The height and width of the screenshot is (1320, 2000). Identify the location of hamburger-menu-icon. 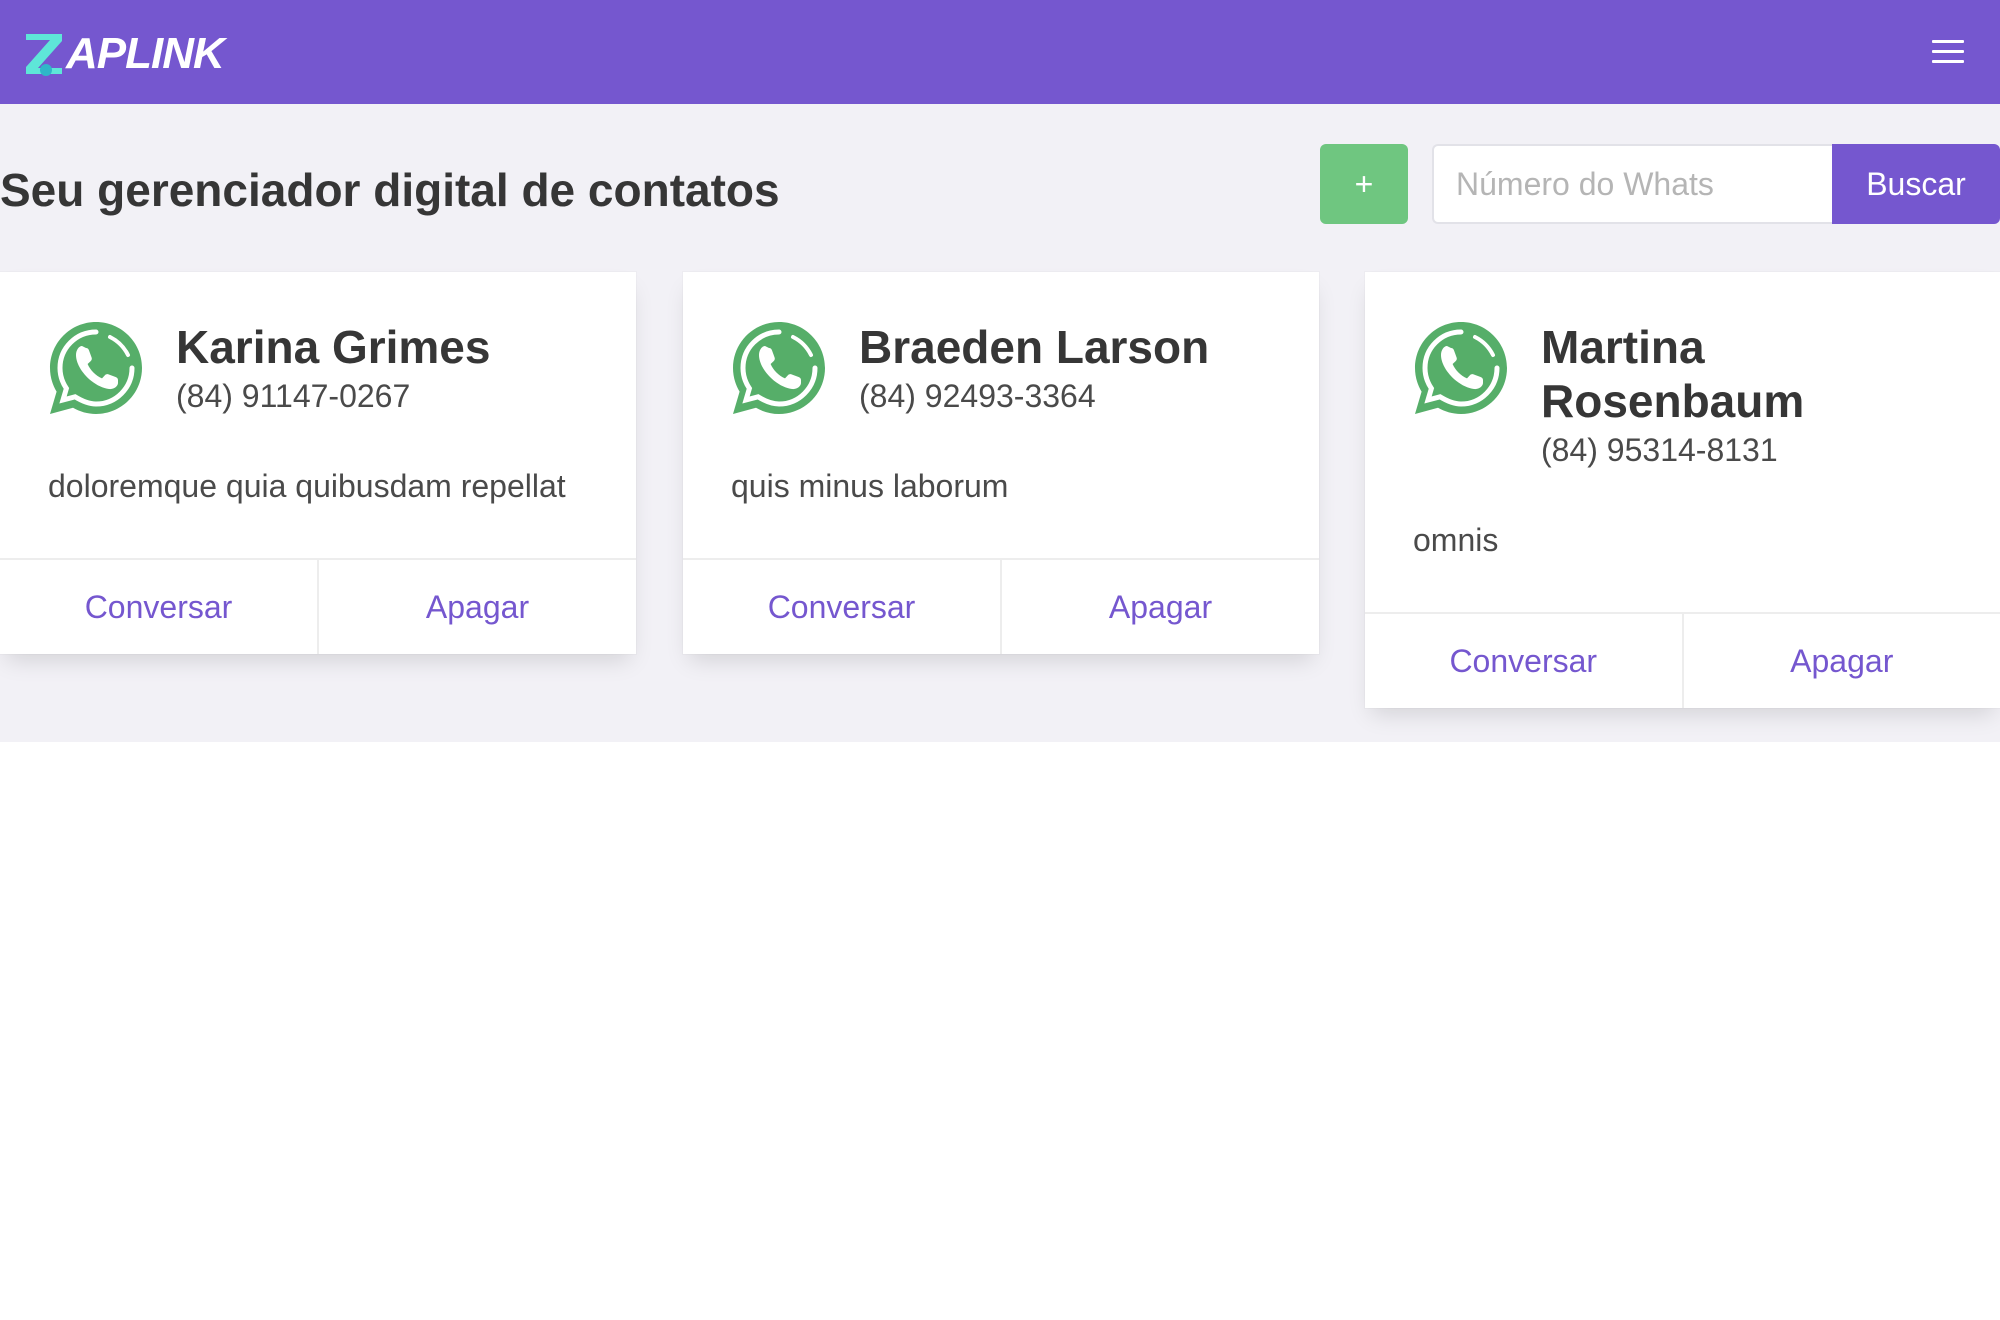
(1948, 51).